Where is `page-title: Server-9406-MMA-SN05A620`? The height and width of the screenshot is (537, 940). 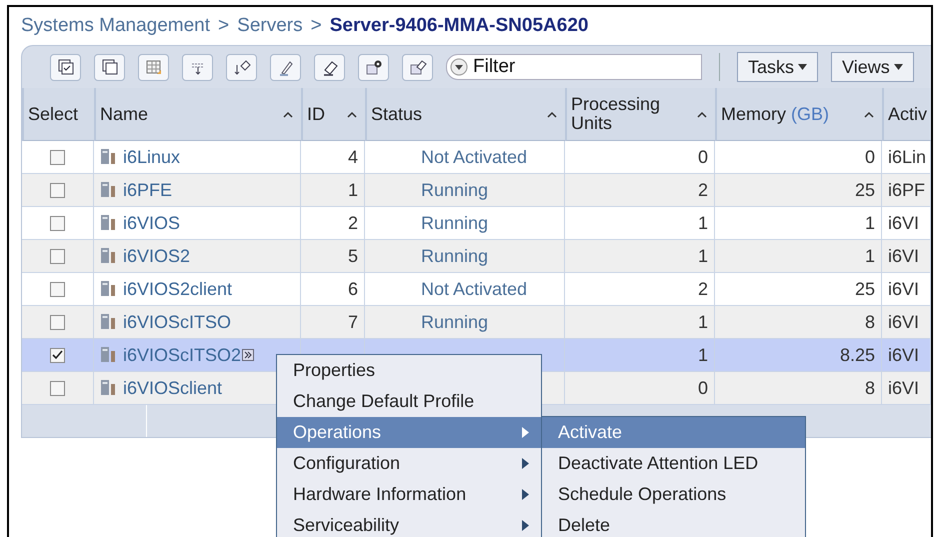
page-title: Server-9406-MMA-SN05A620 is located at coordinates (459, 26).